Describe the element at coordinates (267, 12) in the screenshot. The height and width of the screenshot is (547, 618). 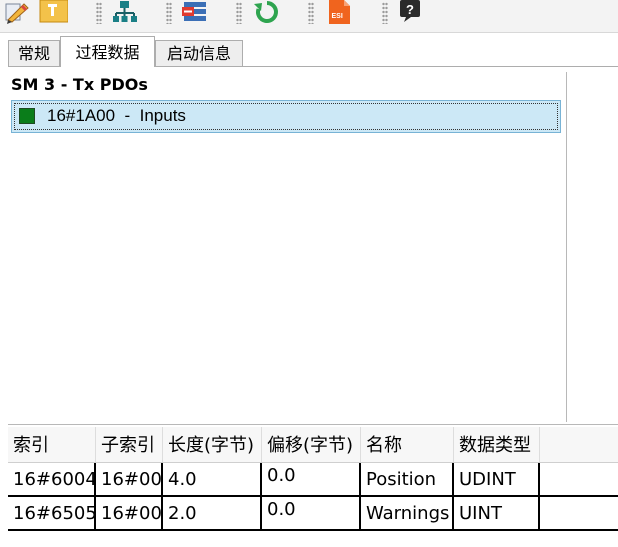
I see `refresh-icon` at that location.